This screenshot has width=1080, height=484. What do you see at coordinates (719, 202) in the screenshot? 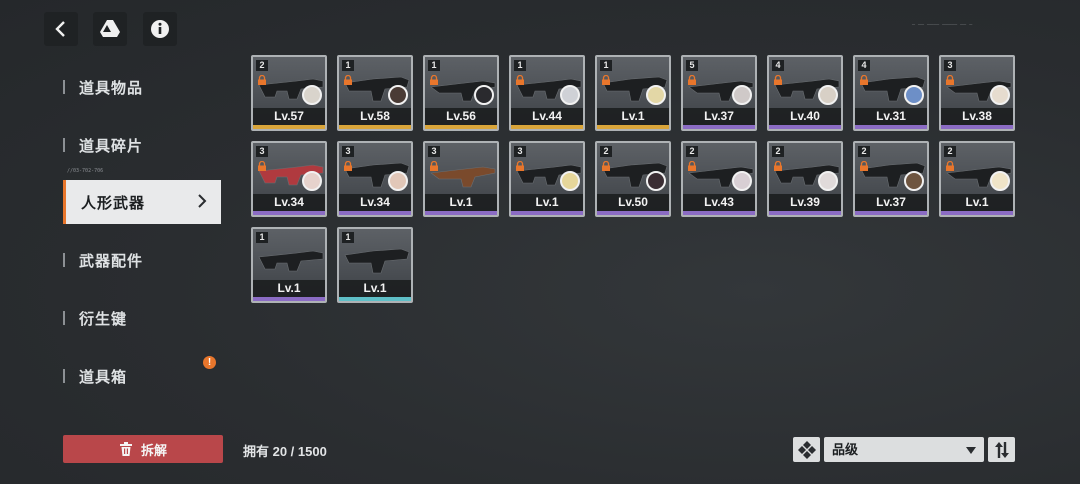
I see `weapon-level: Lv.43` at bounding box center [719, 202].